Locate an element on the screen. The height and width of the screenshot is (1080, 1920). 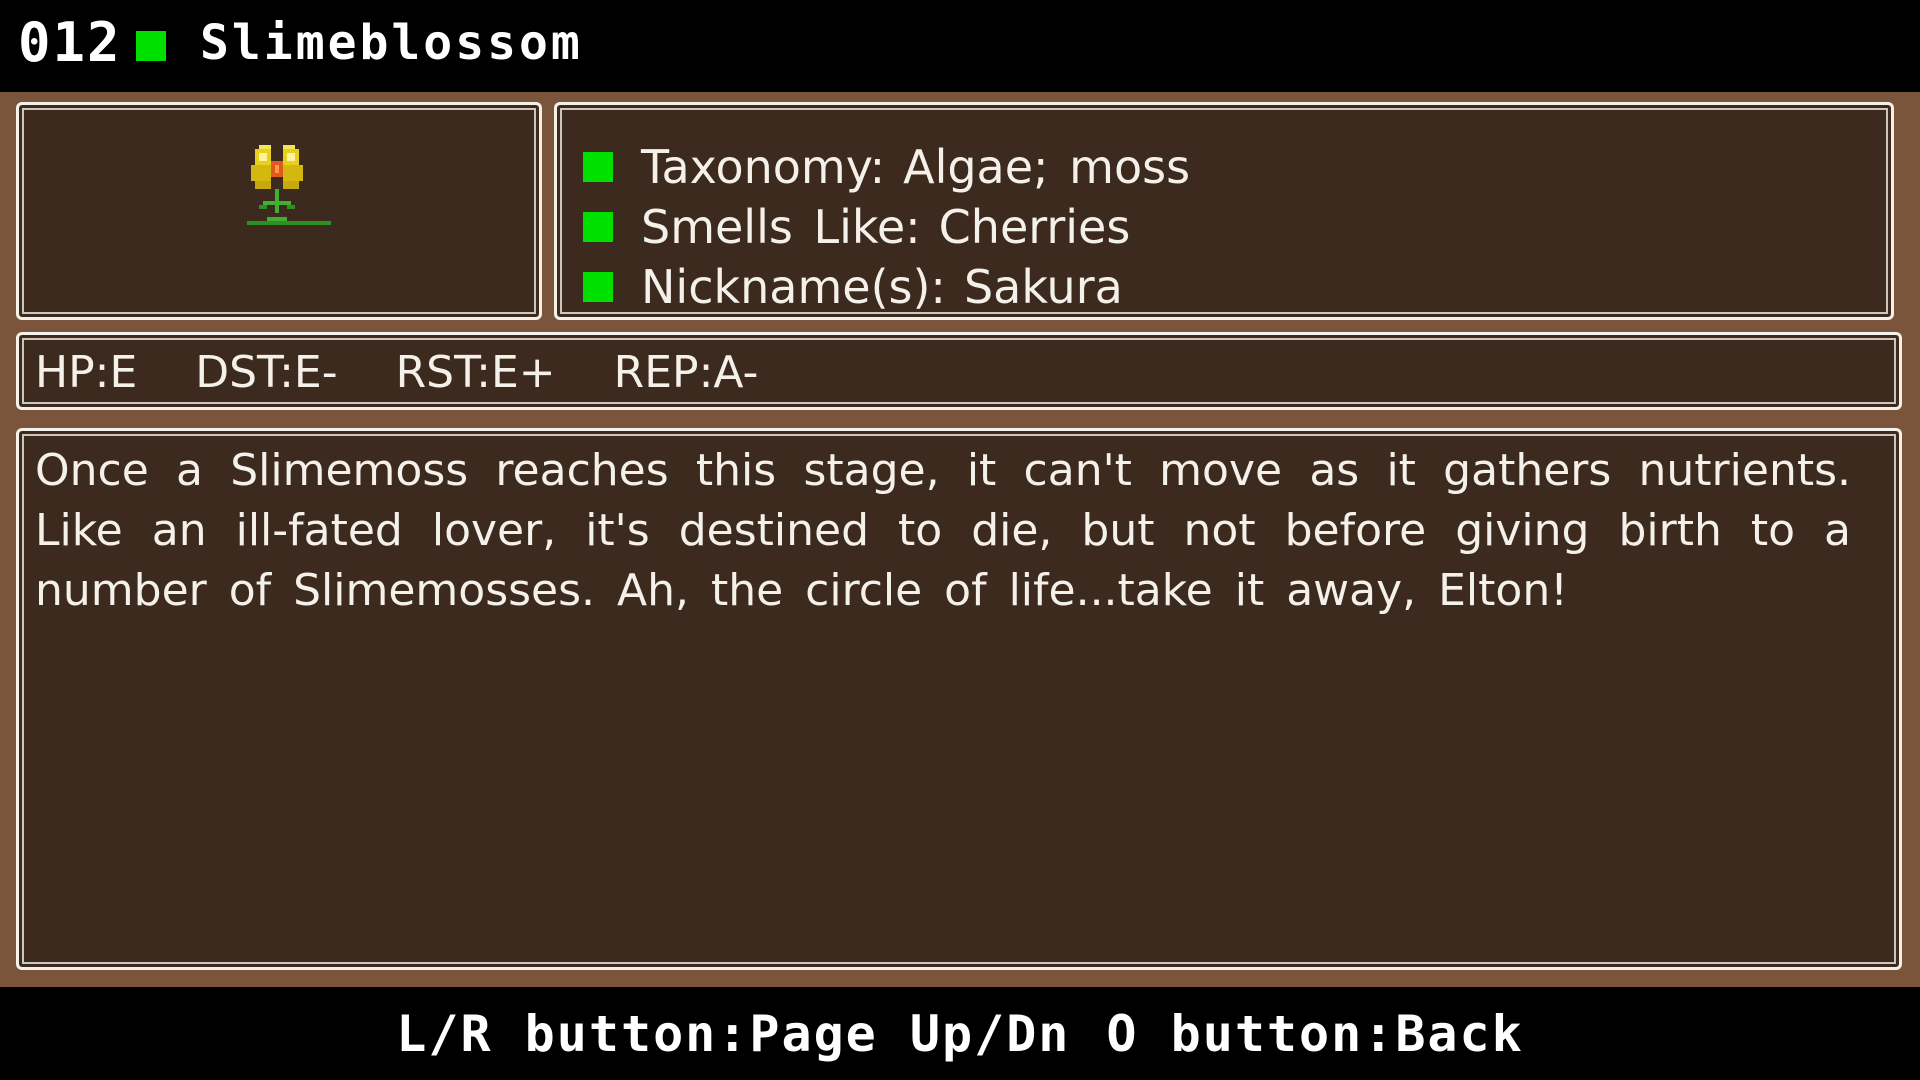
info-row-smells-like: Smells Like: Cherries is located at coordinates (856, 227).